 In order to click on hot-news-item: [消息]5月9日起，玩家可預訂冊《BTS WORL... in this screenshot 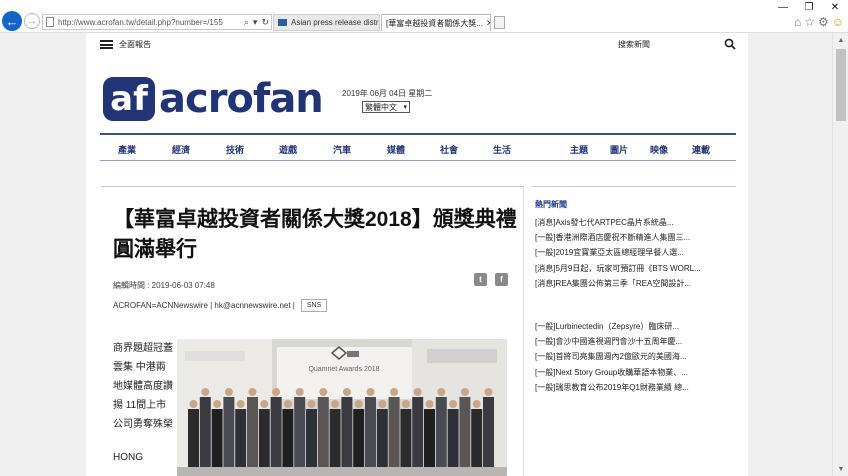, I will do `click(635, 270)`.